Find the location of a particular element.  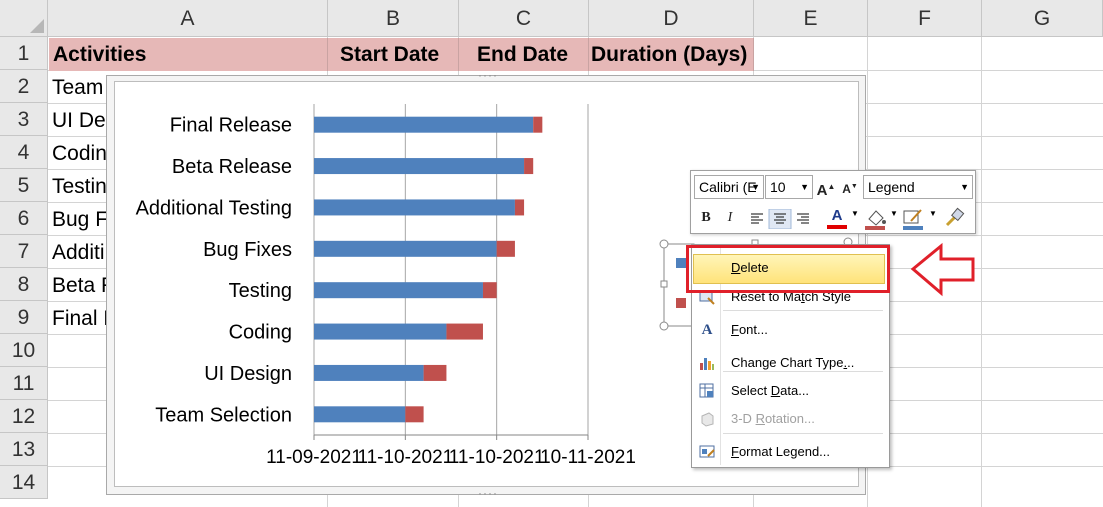

shrink-font-icon: A is located at coordinates (846, 189).